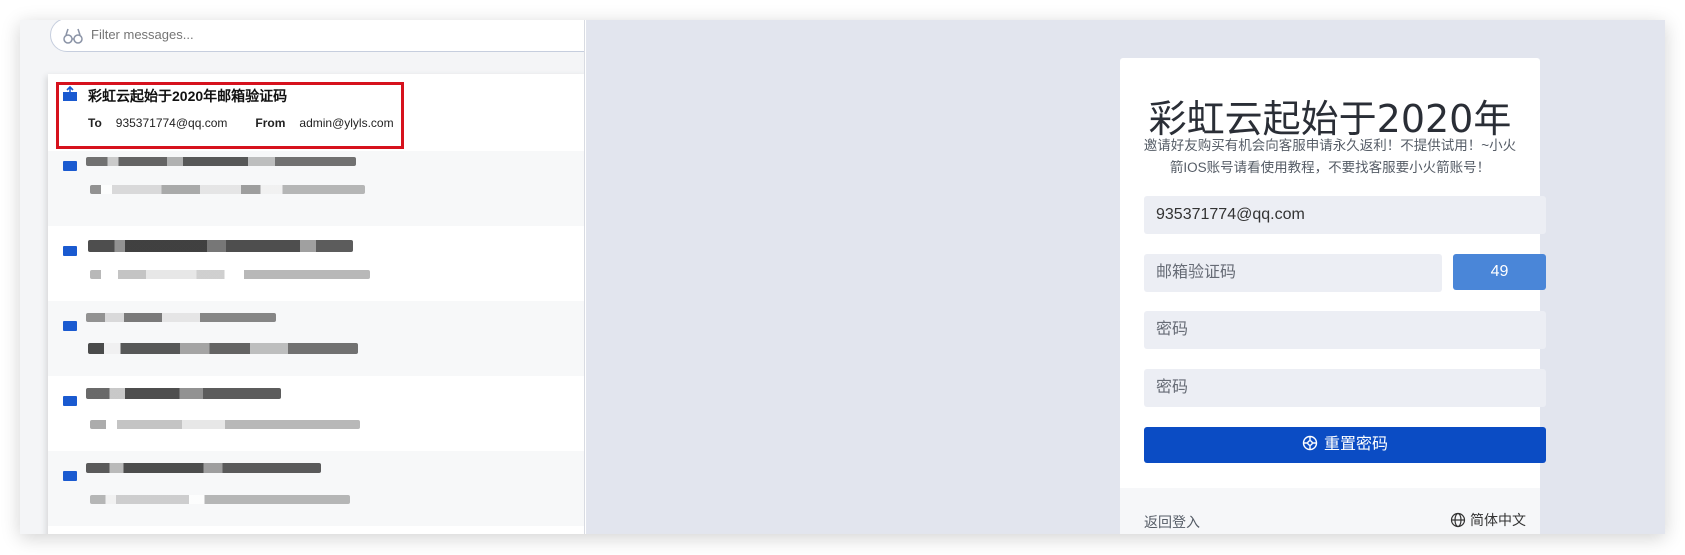 The image size is (1685, 555). What do you see at coordinates (291, 34) in the screenshot?
I see `filter-input` at bounding box center [291, 34].